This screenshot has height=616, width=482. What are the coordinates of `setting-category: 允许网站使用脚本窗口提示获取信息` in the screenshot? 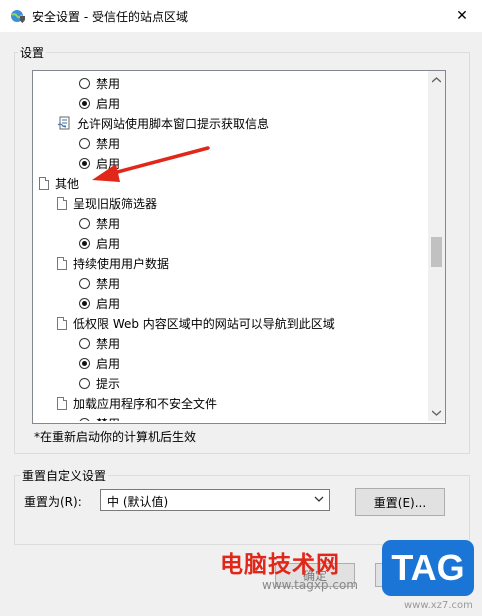 It's located at (163, 123).